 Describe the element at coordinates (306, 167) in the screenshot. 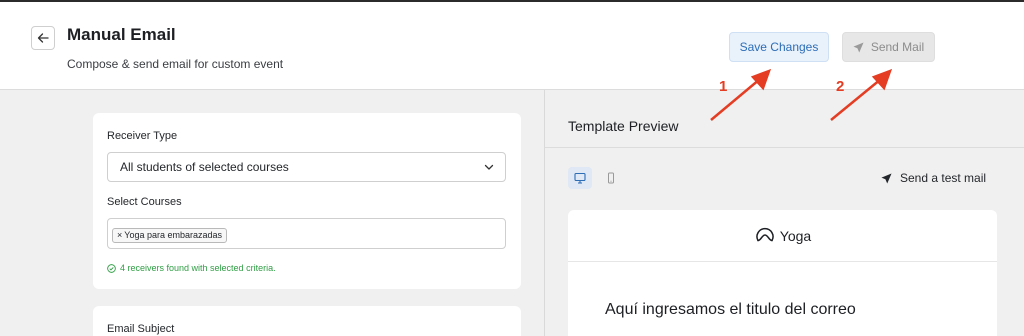

I see `receiver-type-select: All students of selected courses` at that location.